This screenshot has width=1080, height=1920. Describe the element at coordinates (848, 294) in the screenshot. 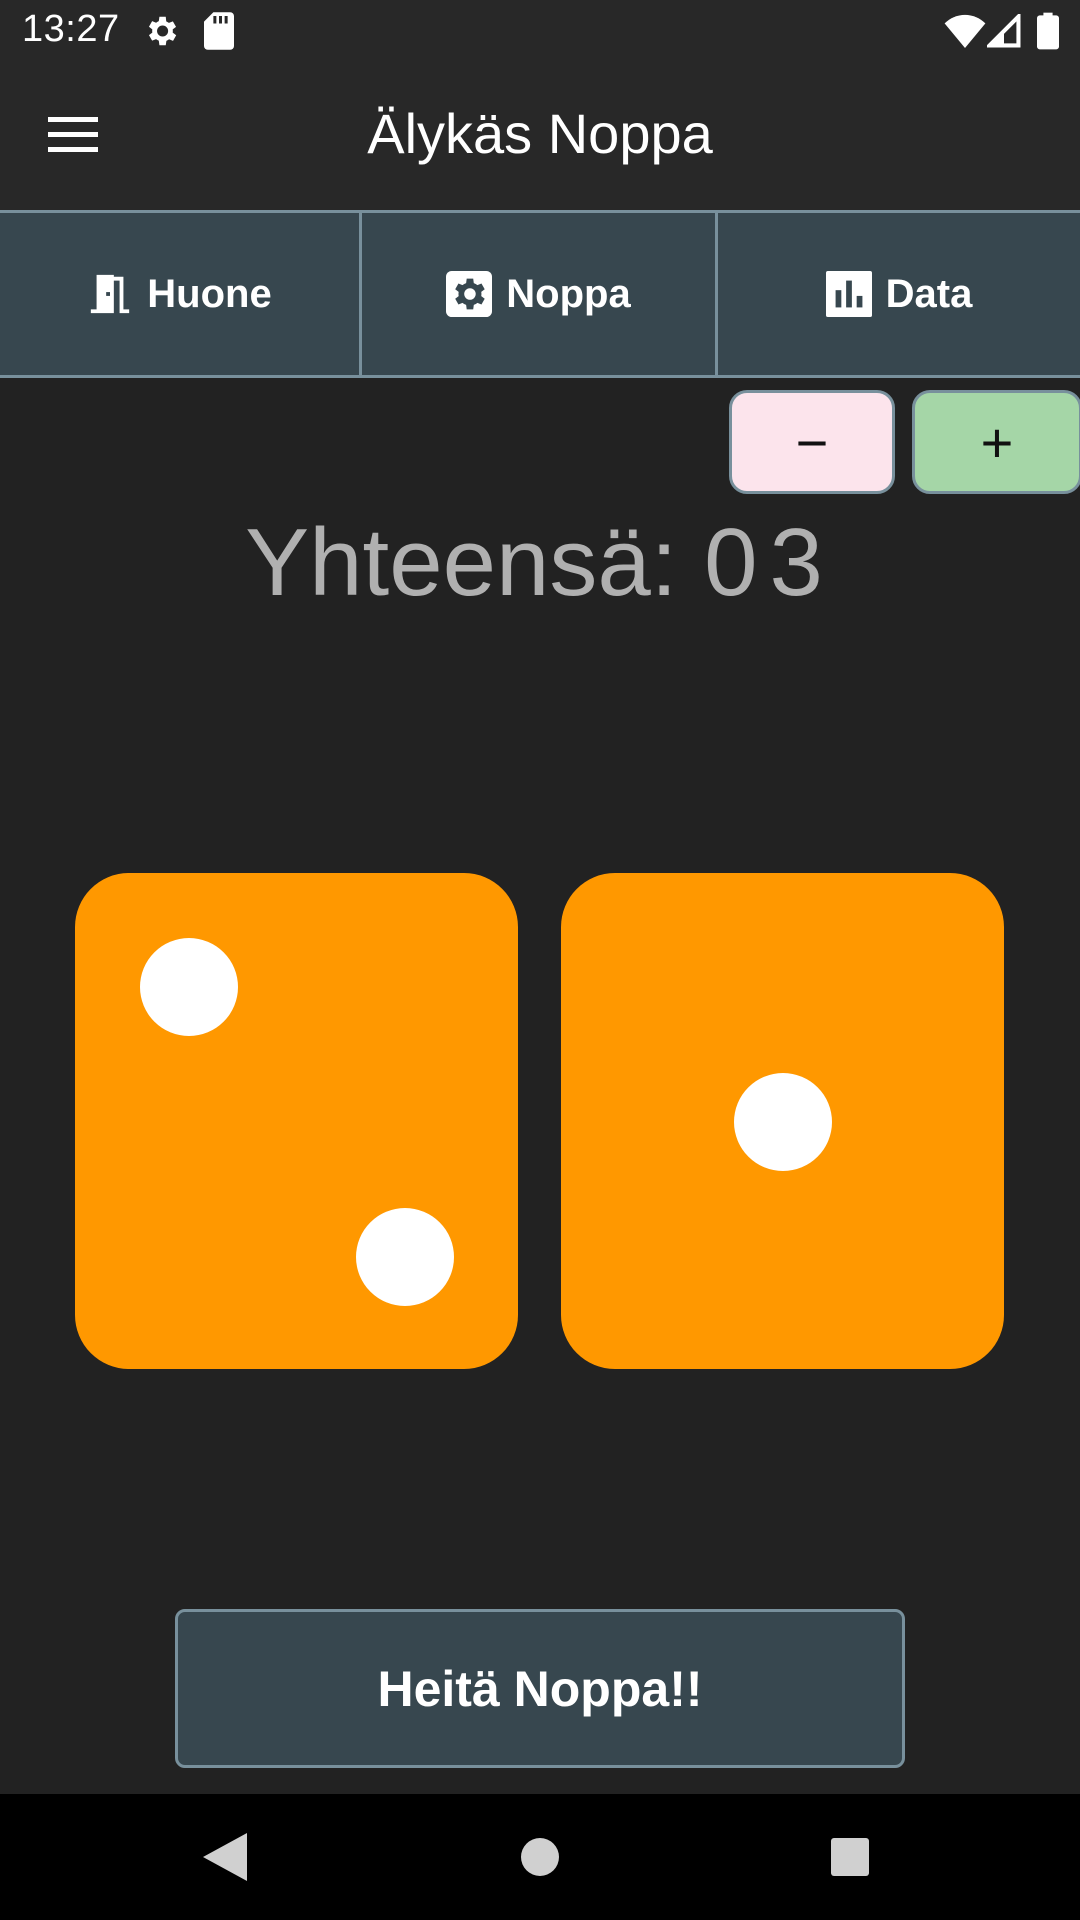

I see `bar-chart-icon` at that location.